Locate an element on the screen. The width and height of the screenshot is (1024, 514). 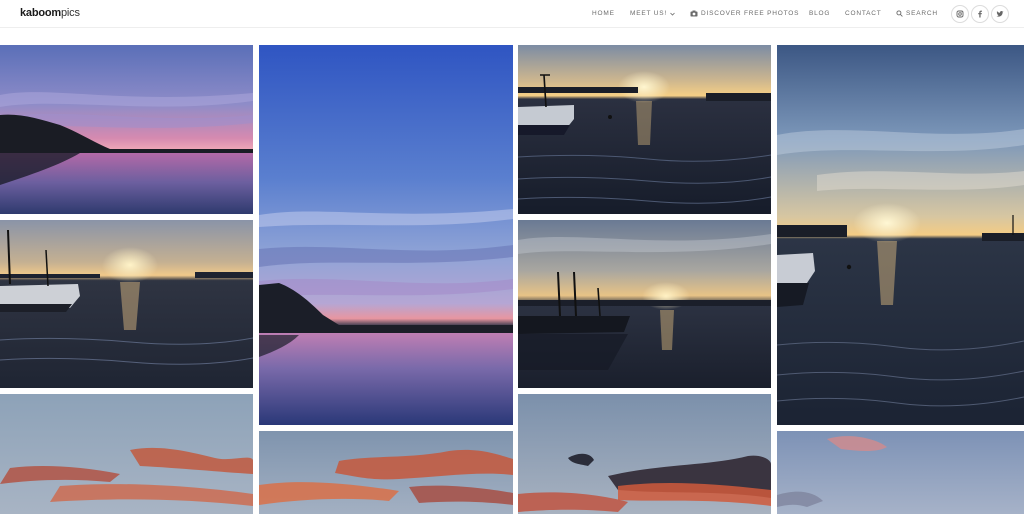
nav-discover: DISCOVER FREE PHOTOS is located at coordinates (744, 13).